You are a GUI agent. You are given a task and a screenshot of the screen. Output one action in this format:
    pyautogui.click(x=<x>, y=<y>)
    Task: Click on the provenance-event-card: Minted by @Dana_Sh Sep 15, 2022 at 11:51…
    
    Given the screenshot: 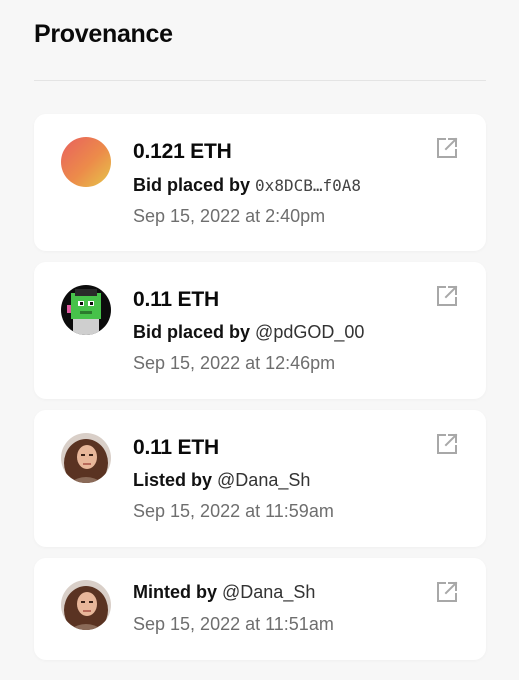 What is the action you would take?
    pyautogui.click(x=260, y=609)
    